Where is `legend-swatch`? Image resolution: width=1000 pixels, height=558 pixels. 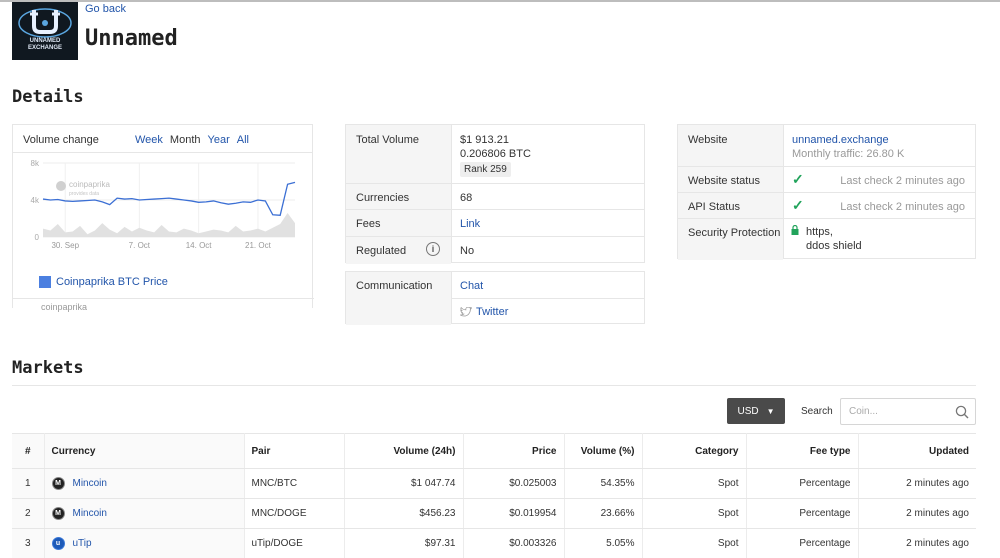
legend-swatch is located at coordinates (45, 282).